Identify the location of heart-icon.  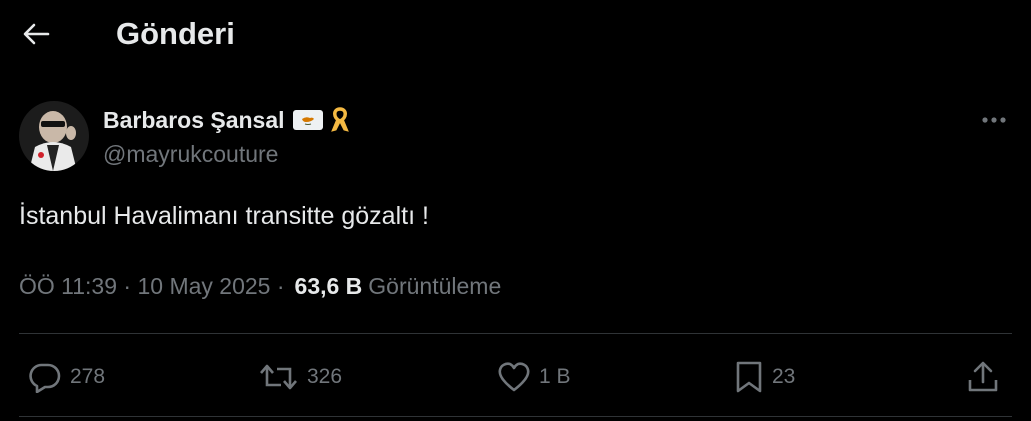
(514, 377).